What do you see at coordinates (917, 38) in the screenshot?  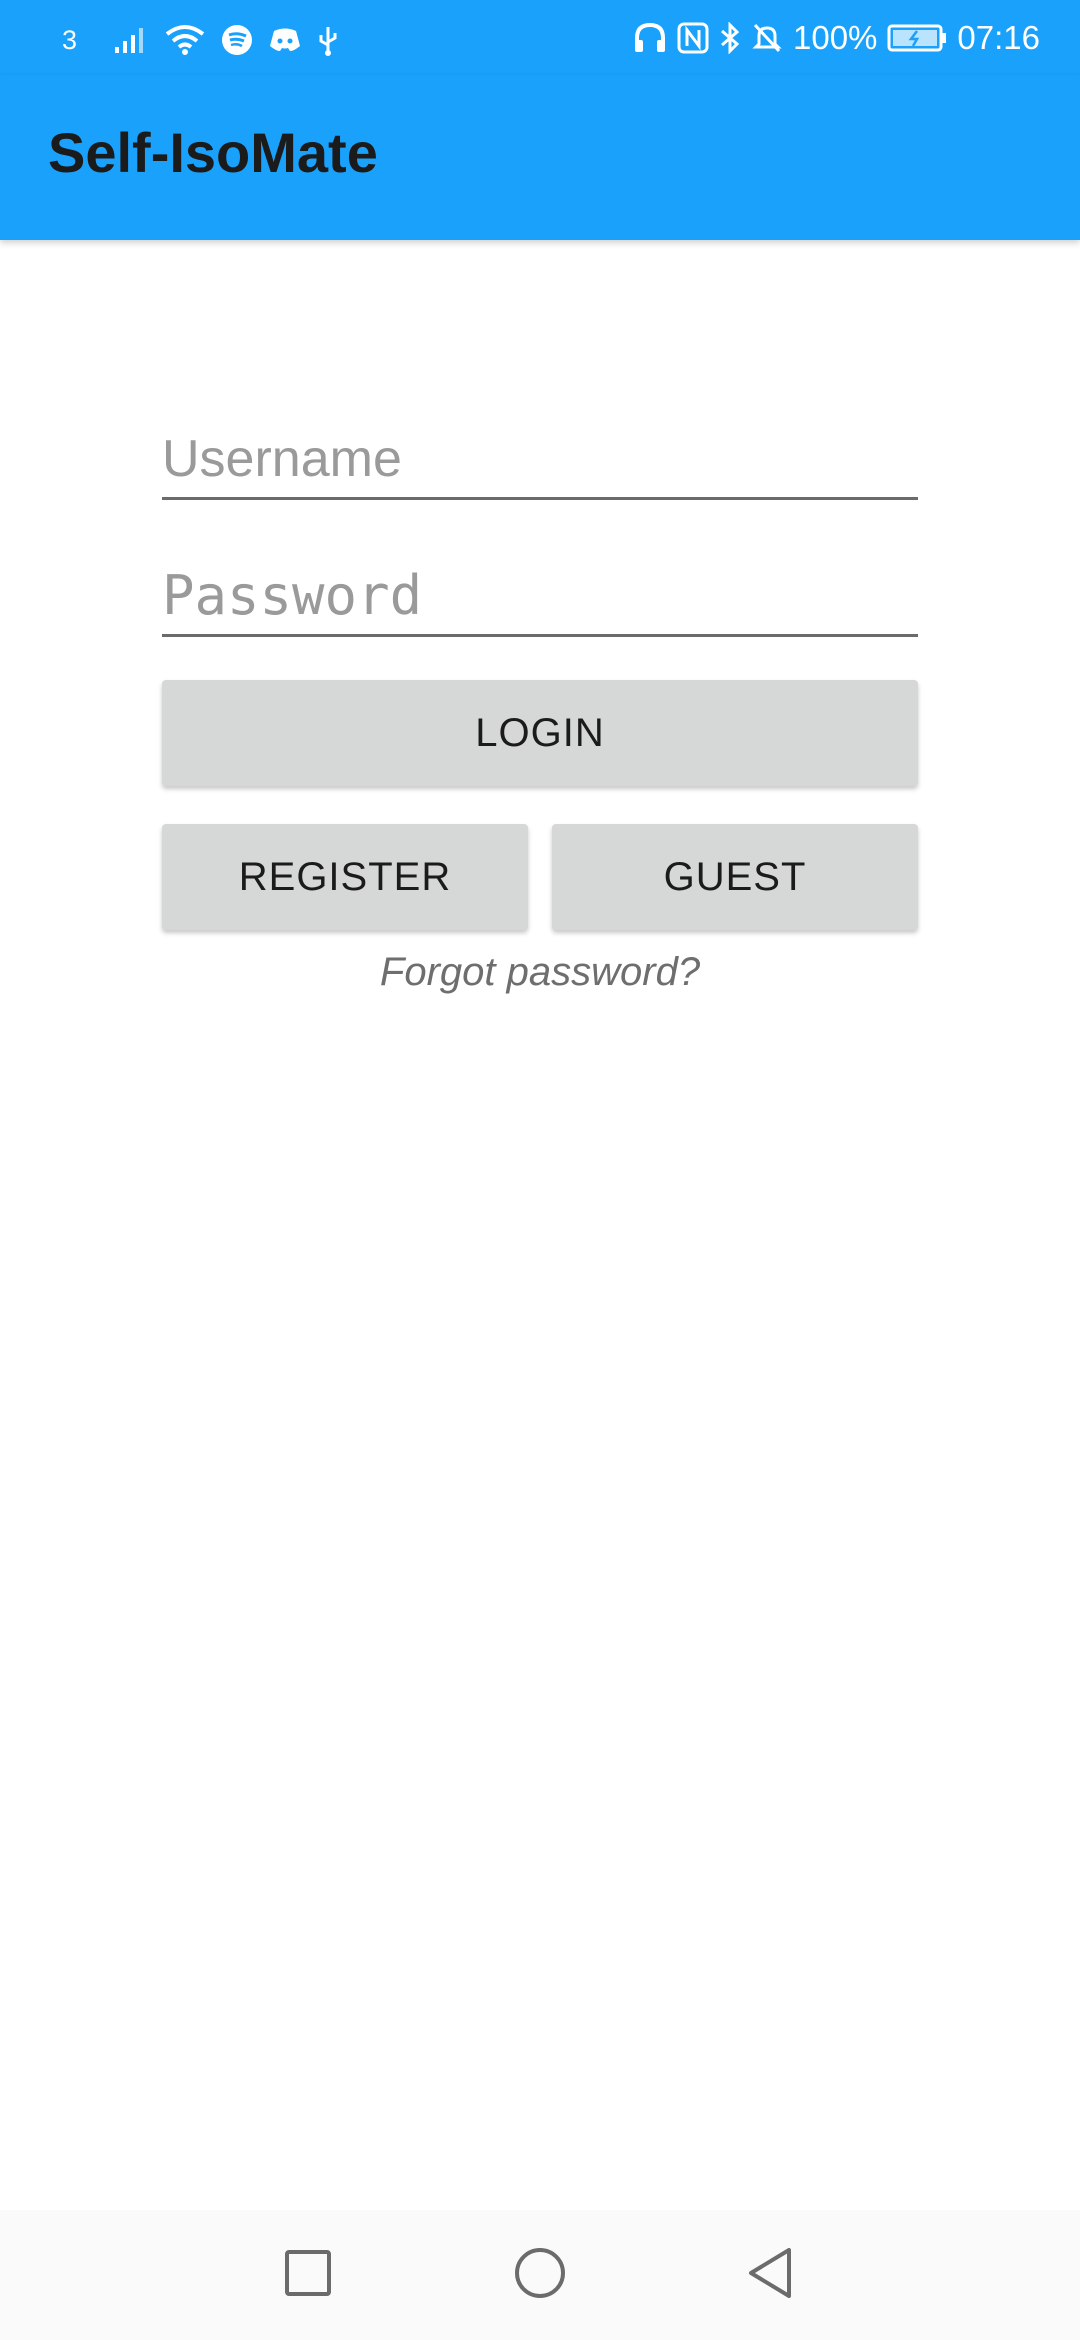 I see `battery-icon` at bounding box center [917, 38].